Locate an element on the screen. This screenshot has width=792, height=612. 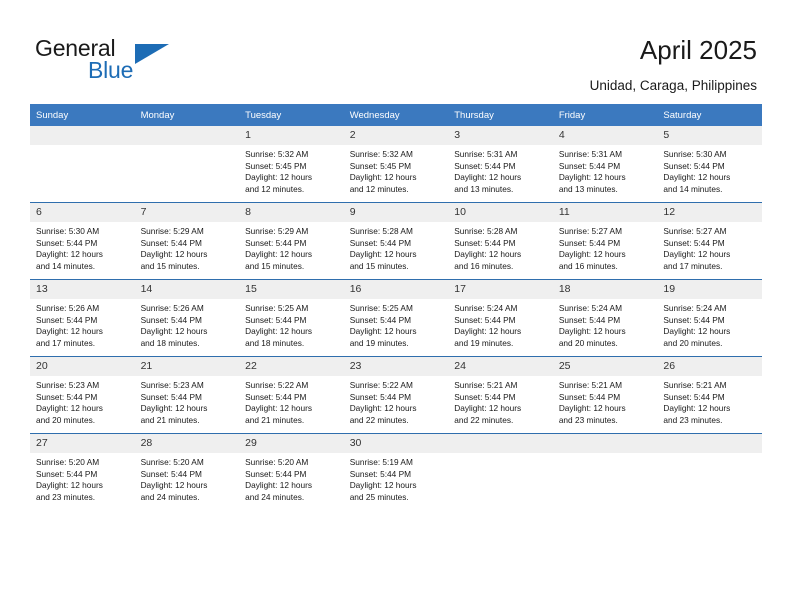
sunrise-text: Sunrise: 5:24 AM is located at coordinates (695, 308).